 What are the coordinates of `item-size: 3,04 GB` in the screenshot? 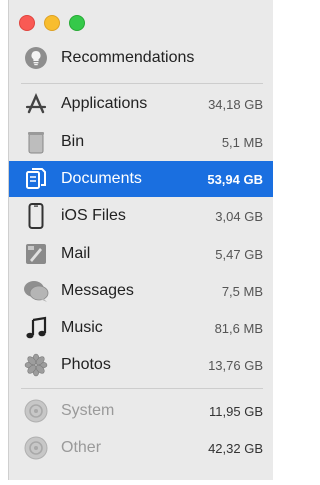 It's located at (239, 216).